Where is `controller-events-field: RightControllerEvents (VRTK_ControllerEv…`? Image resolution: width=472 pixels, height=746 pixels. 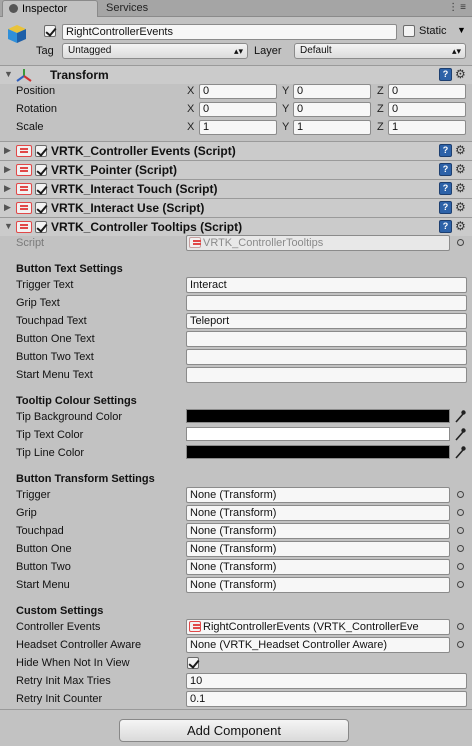
controller-events-field: RightControllerEvents (VRTK_ControllerEv… is located at coordinates (318, 627).